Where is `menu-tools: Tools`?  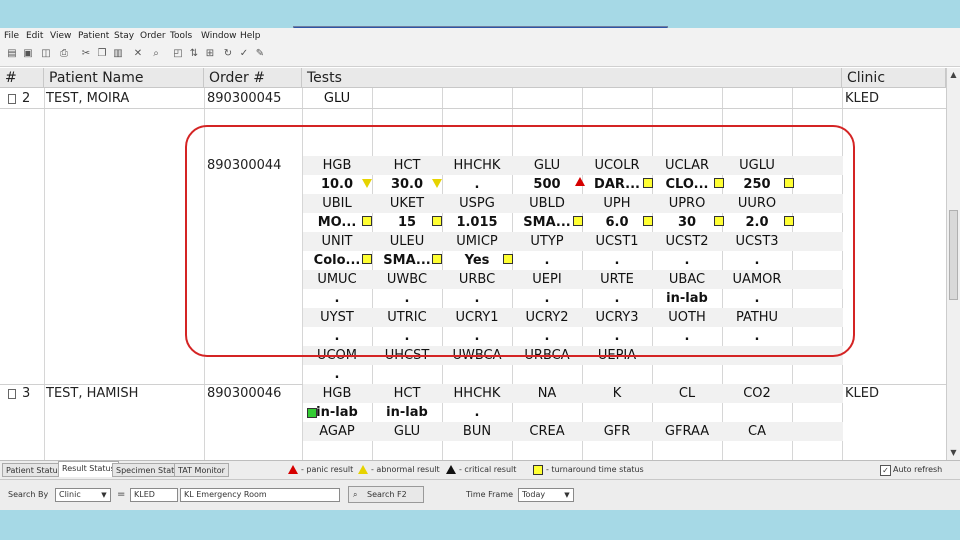
menu-tools: Tools is located at coordinates (181, 36).